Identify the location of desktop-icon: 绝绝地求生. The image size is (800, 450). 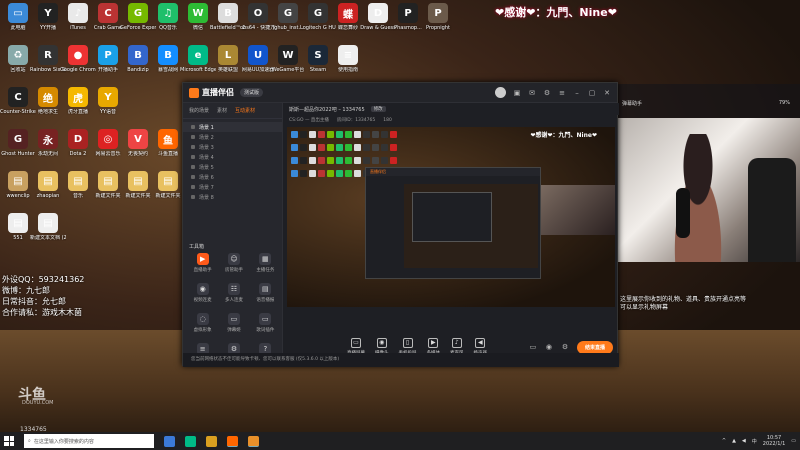
(48, 107).